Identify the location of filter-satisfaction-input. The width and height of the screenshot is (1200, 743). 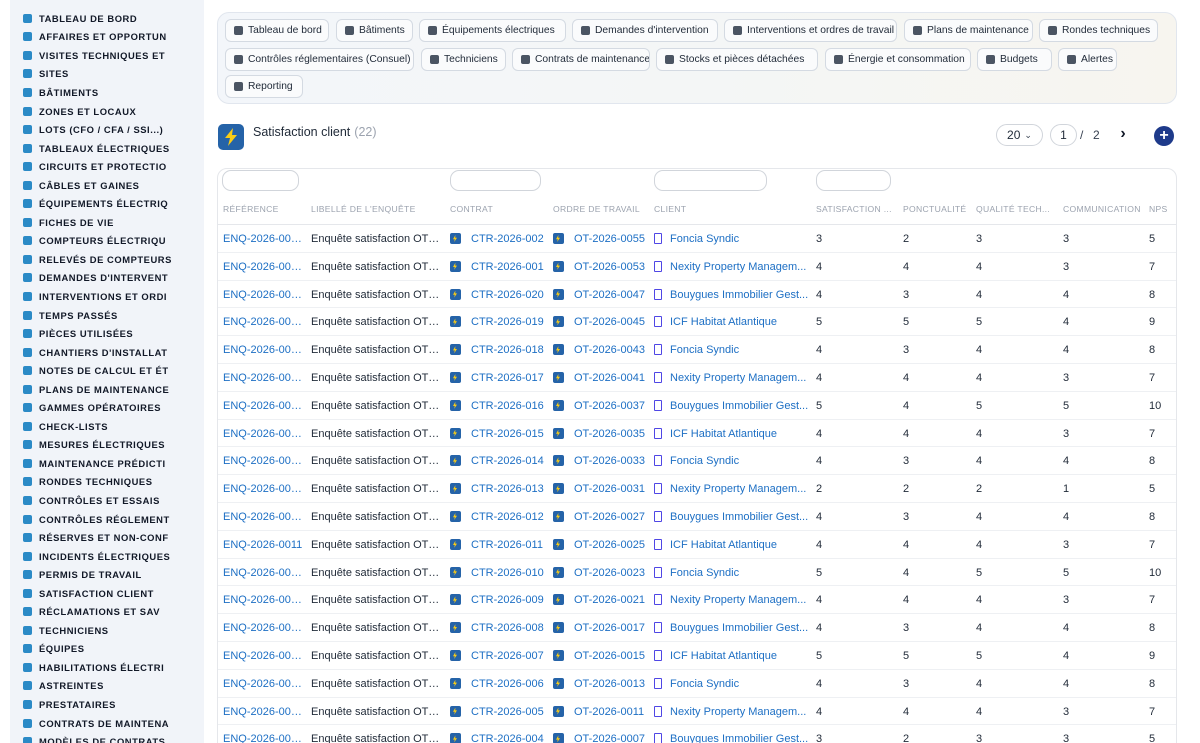
(853, 180).